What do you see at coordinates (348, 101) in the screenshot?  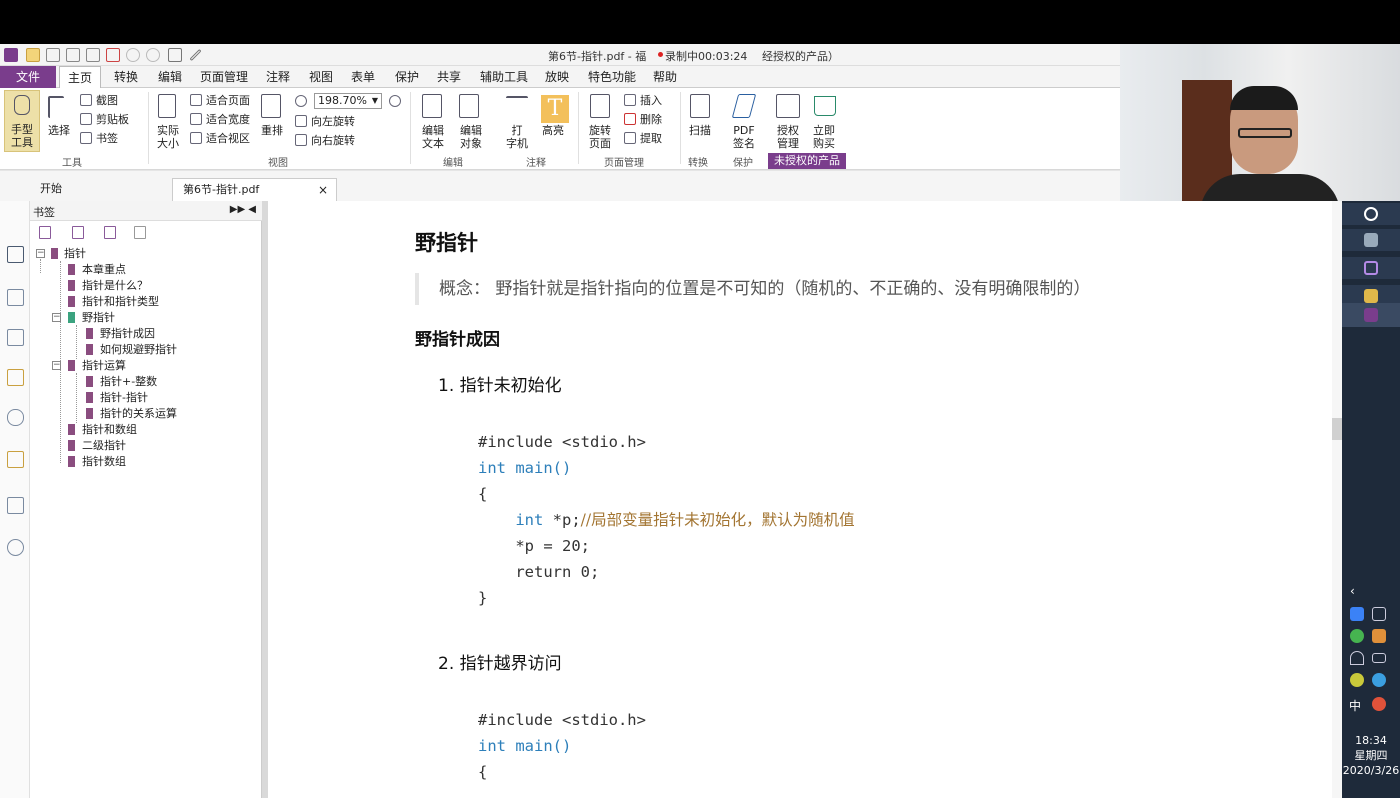 I see `zoom-select: 198.70% ▼` at bounding box center [348, 101].